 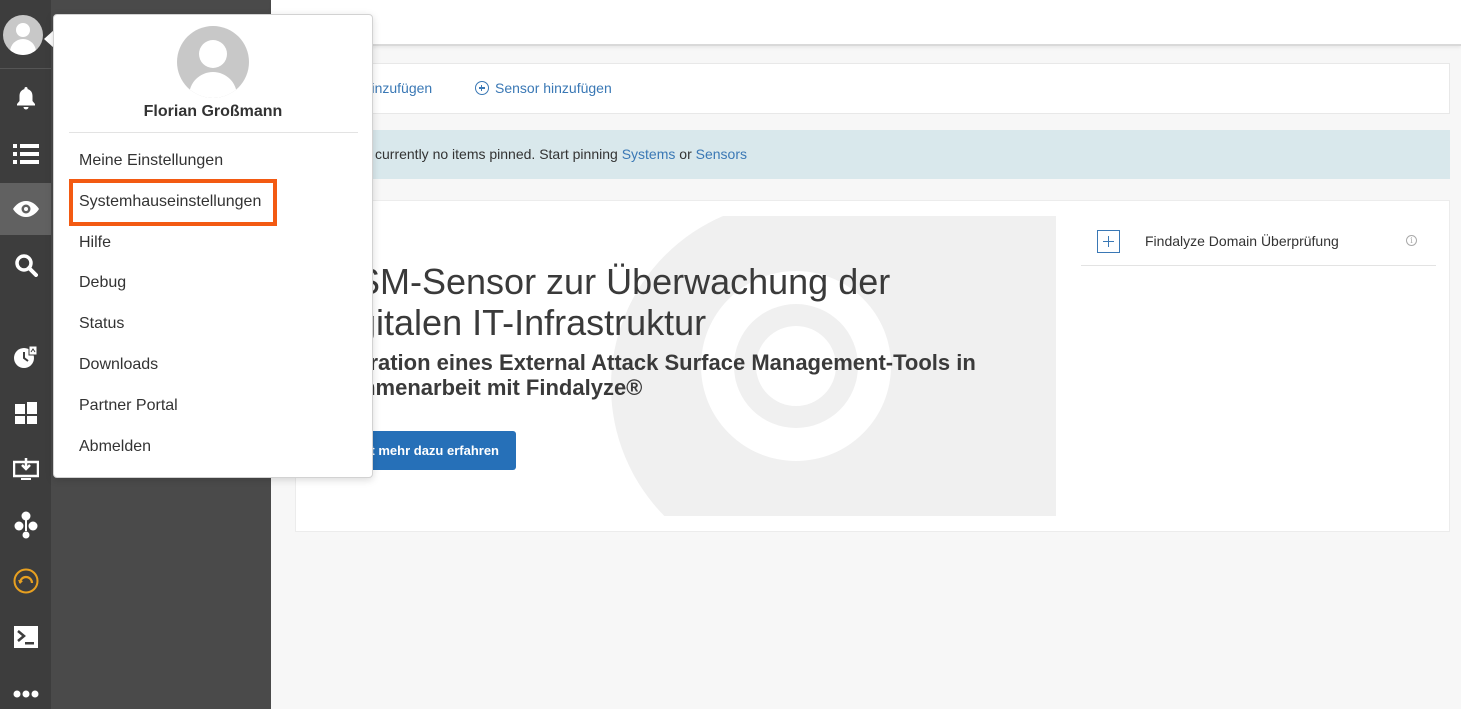 What do you see at coordinates (128, 406) in the screenshot?
I see `menu-item-partner-portal: Partner Portal` at bounding box center [128, 406].